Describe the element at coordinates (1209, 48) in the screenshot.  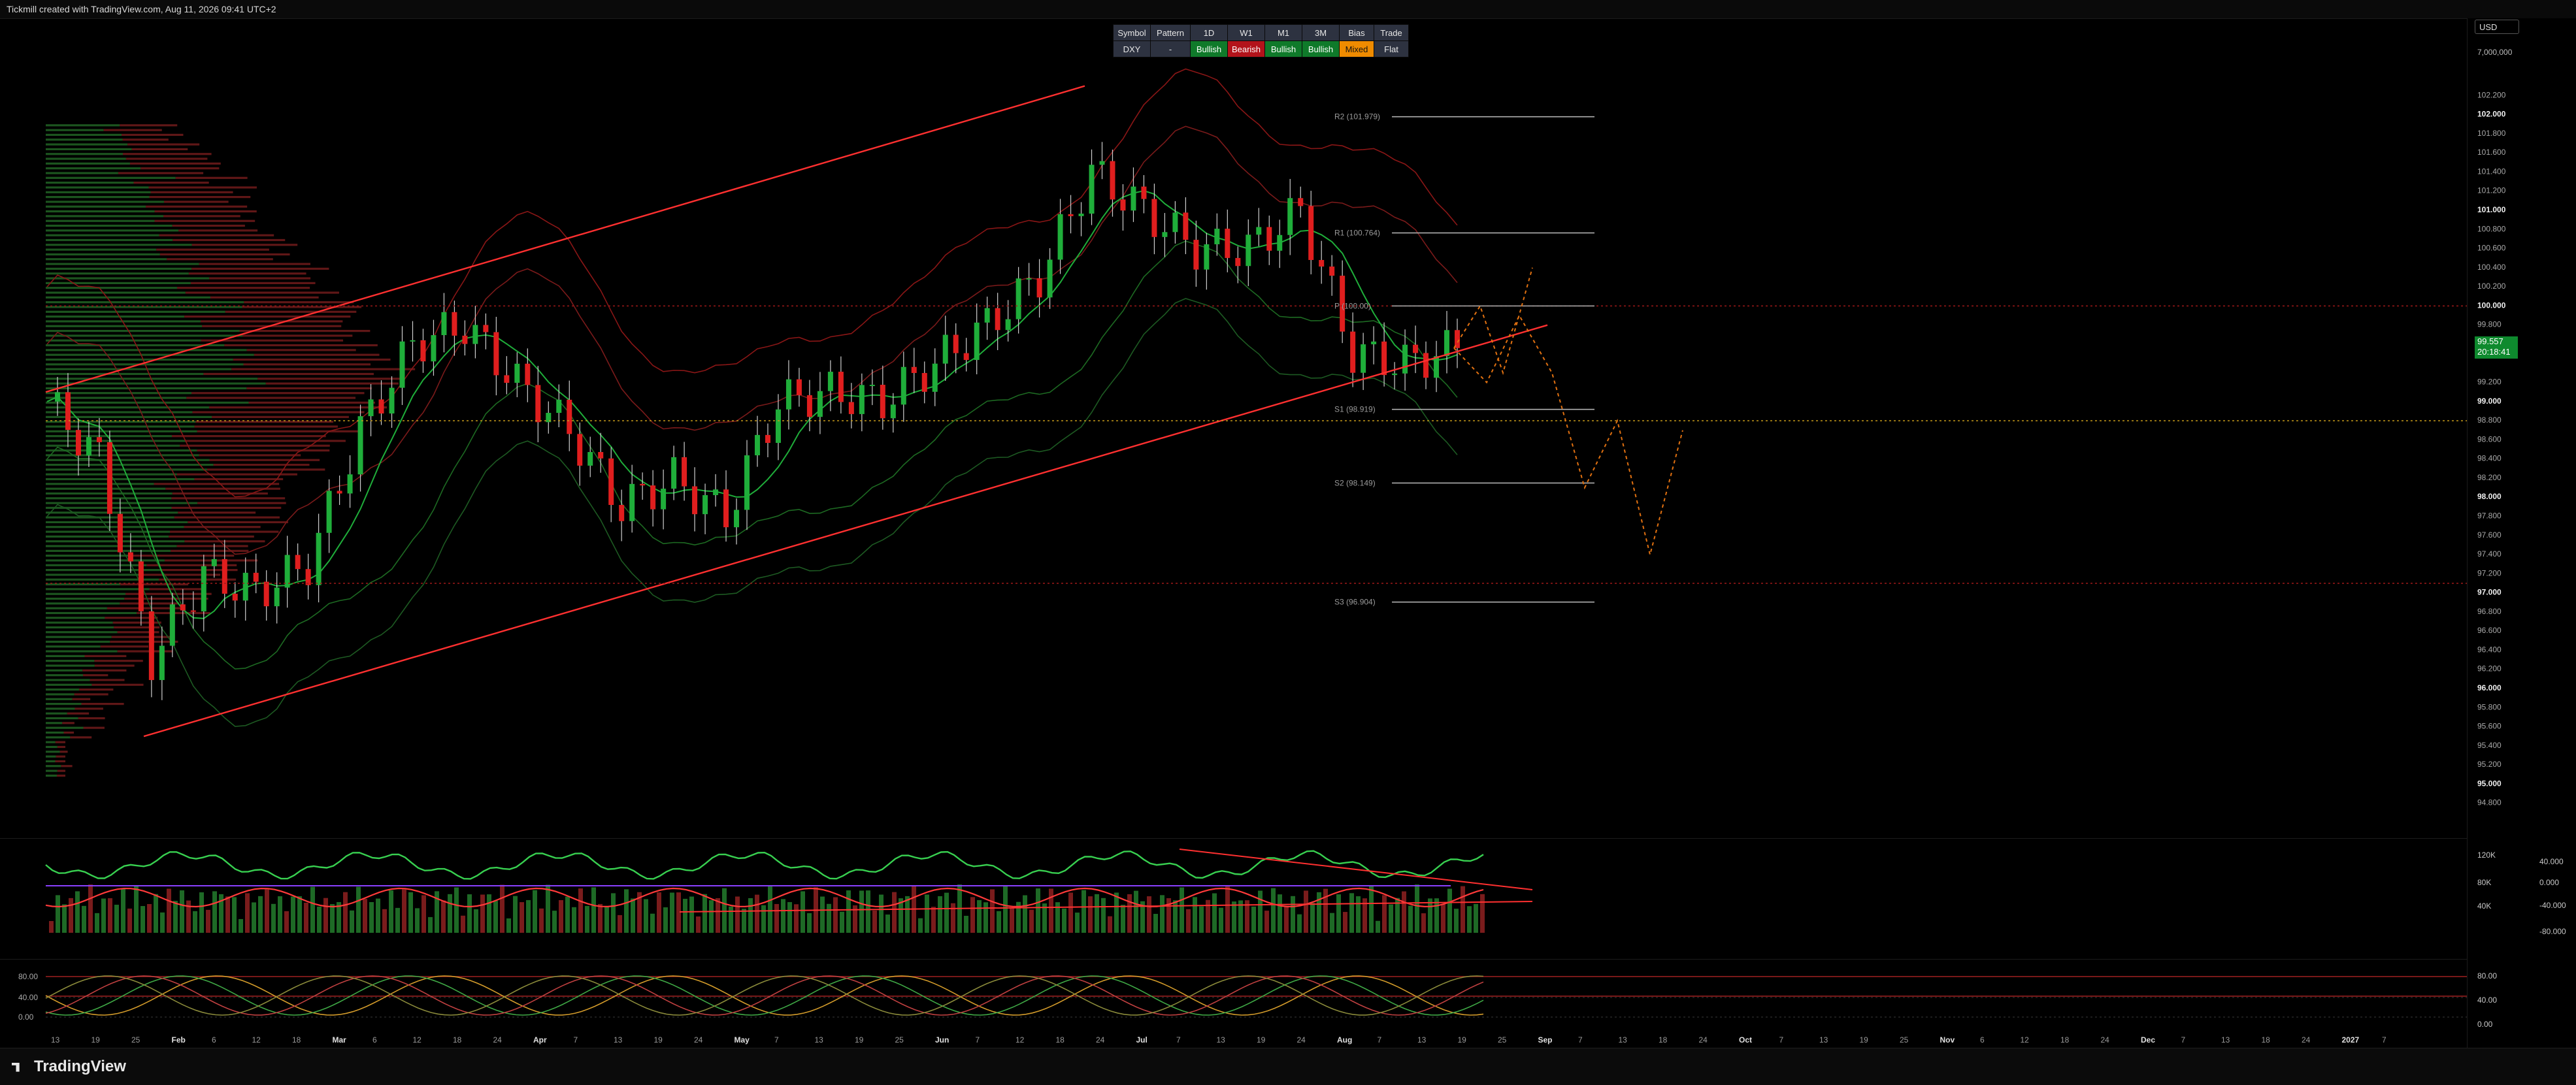
I see `value-1d: Bullish` at that location.